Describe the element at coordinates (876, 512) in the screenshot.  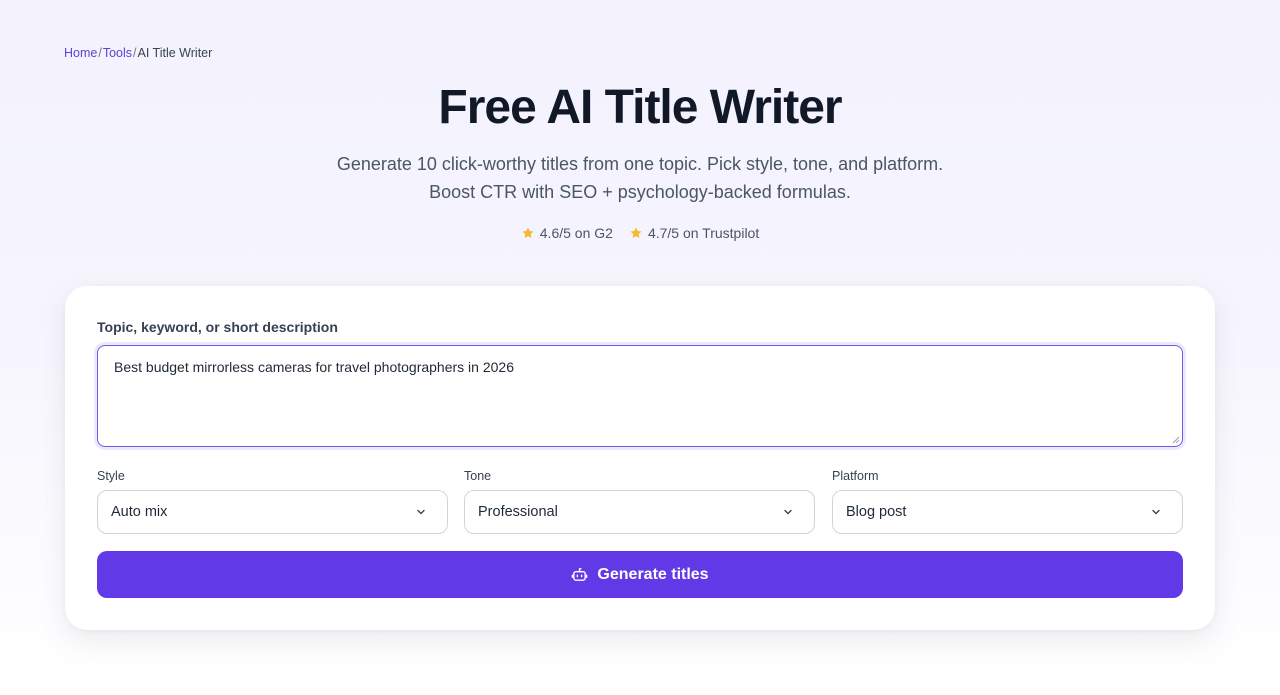
I see `platform-value: Blog post` at that location.